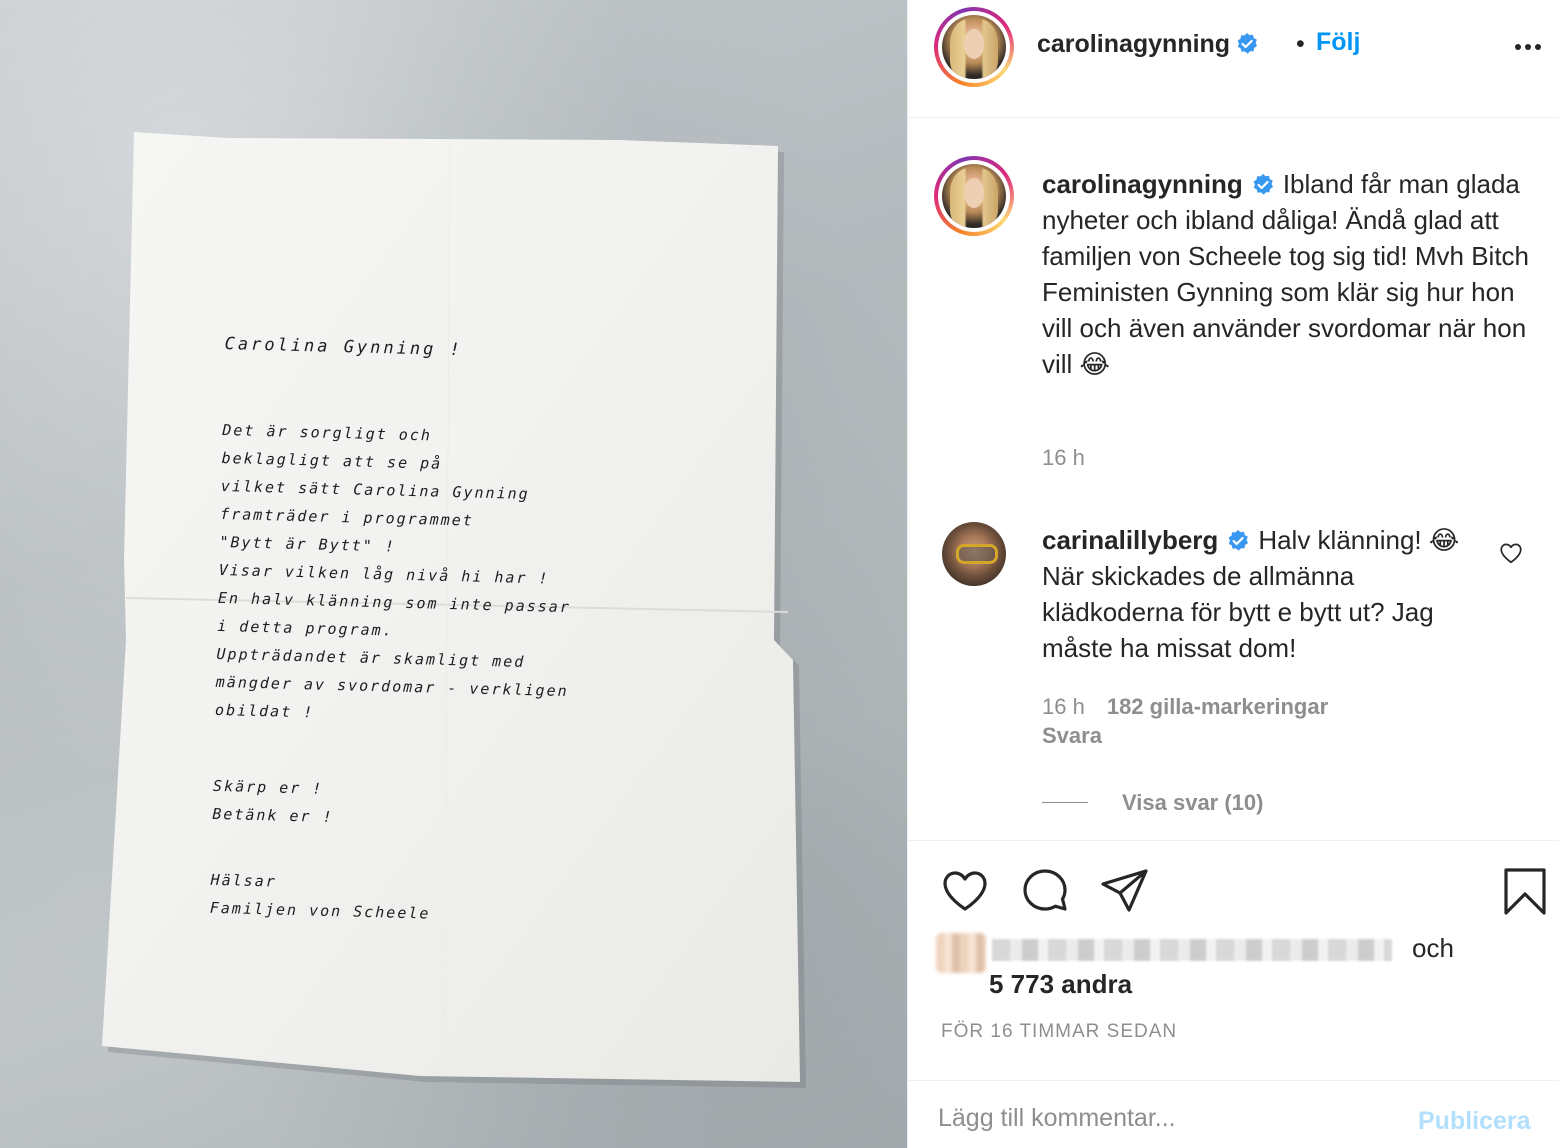 This screenshot has height=1148, width=1559. I want to click on caption-avatar, so click(974, 196).